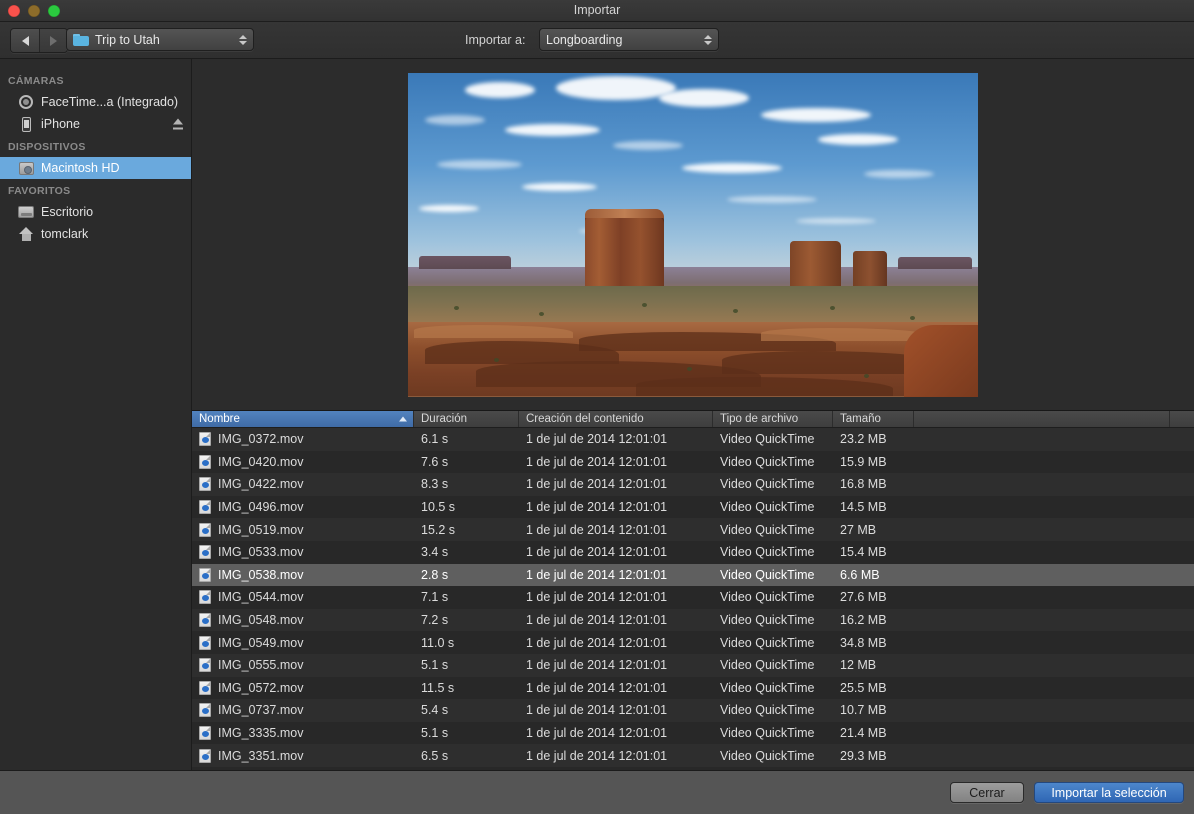  What do you see at coordinates (435, 733) in the screenshot?
I see `cell-duration: 5.1 s` at bounding box center [435, 733].